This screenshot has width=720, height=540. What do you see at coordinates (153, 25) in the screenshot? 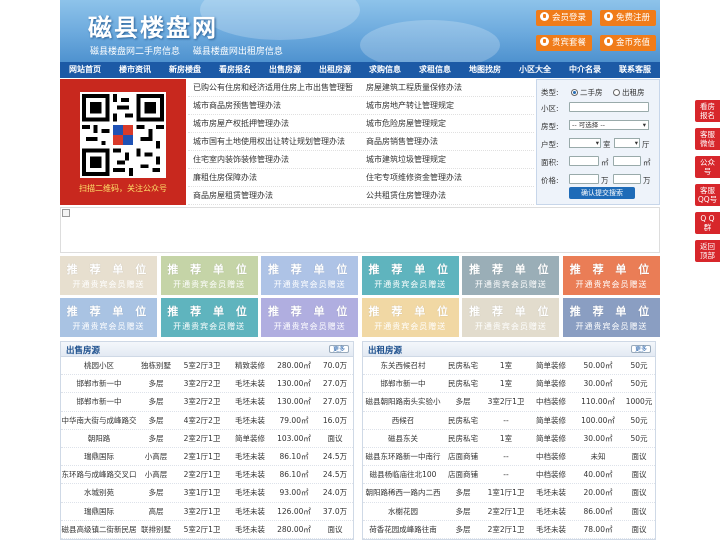
I see `site-logo-title: 磁县楼盘网` at bounding box center [153, 25].